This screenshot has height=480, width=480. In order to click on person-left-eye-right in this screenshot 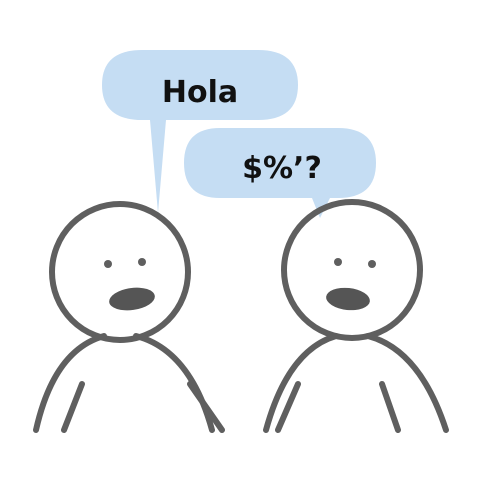, I will do `click(142, 262)`.